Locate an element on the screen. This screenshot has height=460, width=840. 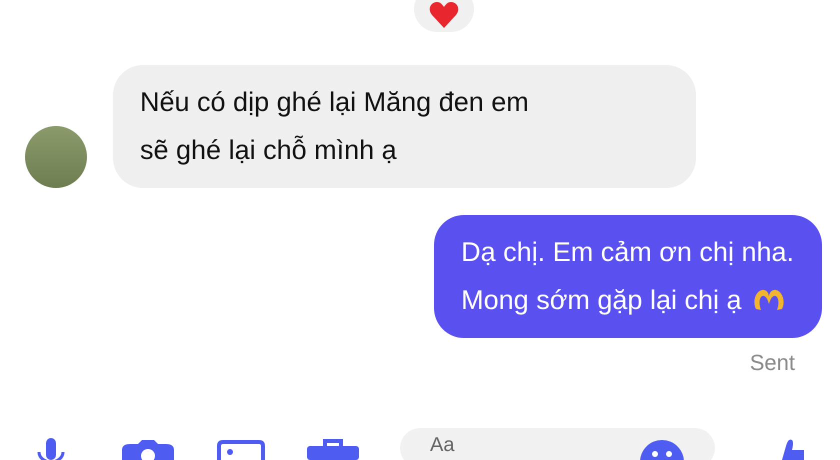
message-text: Mong sớm gặp lại chị ạ is located at coordinates (601, 300).